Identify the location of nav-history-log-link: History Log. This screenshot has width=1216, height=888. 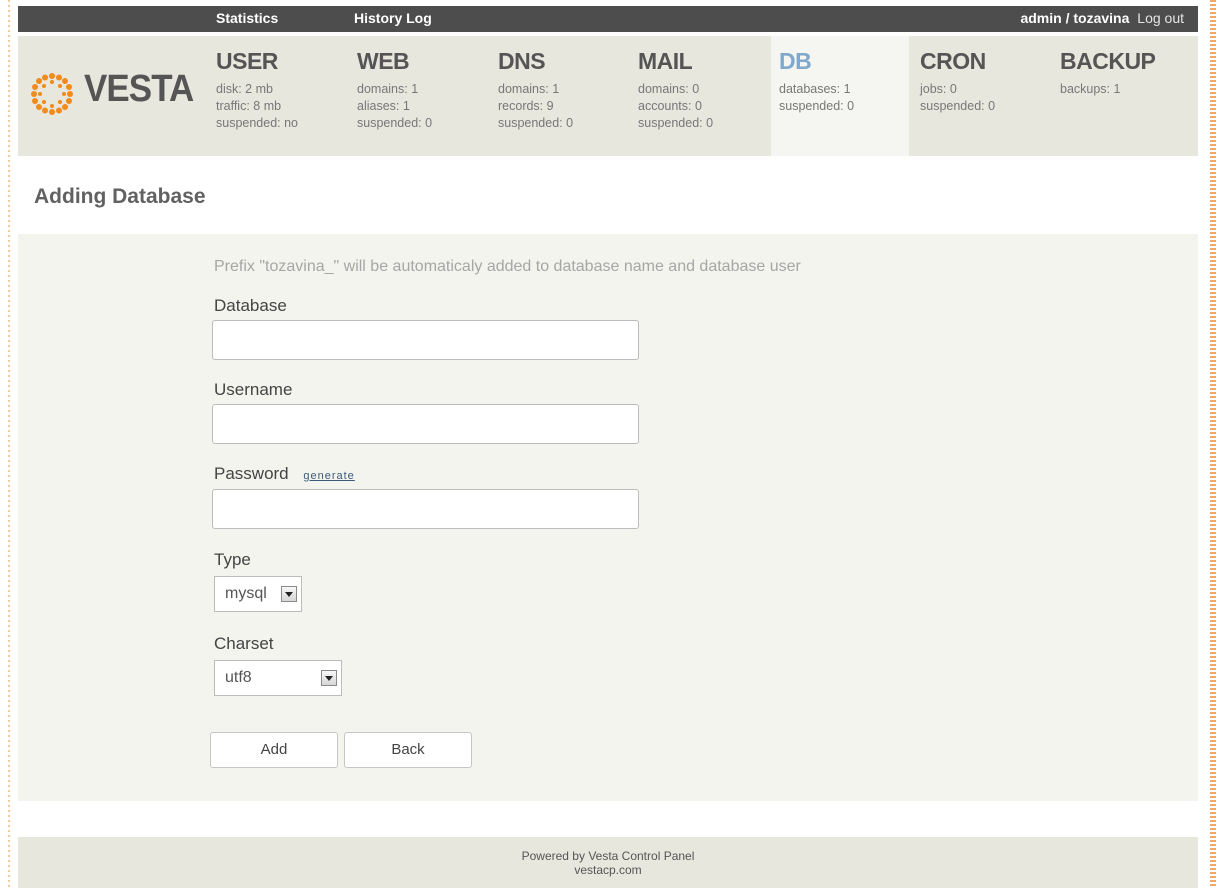
(393, 18).